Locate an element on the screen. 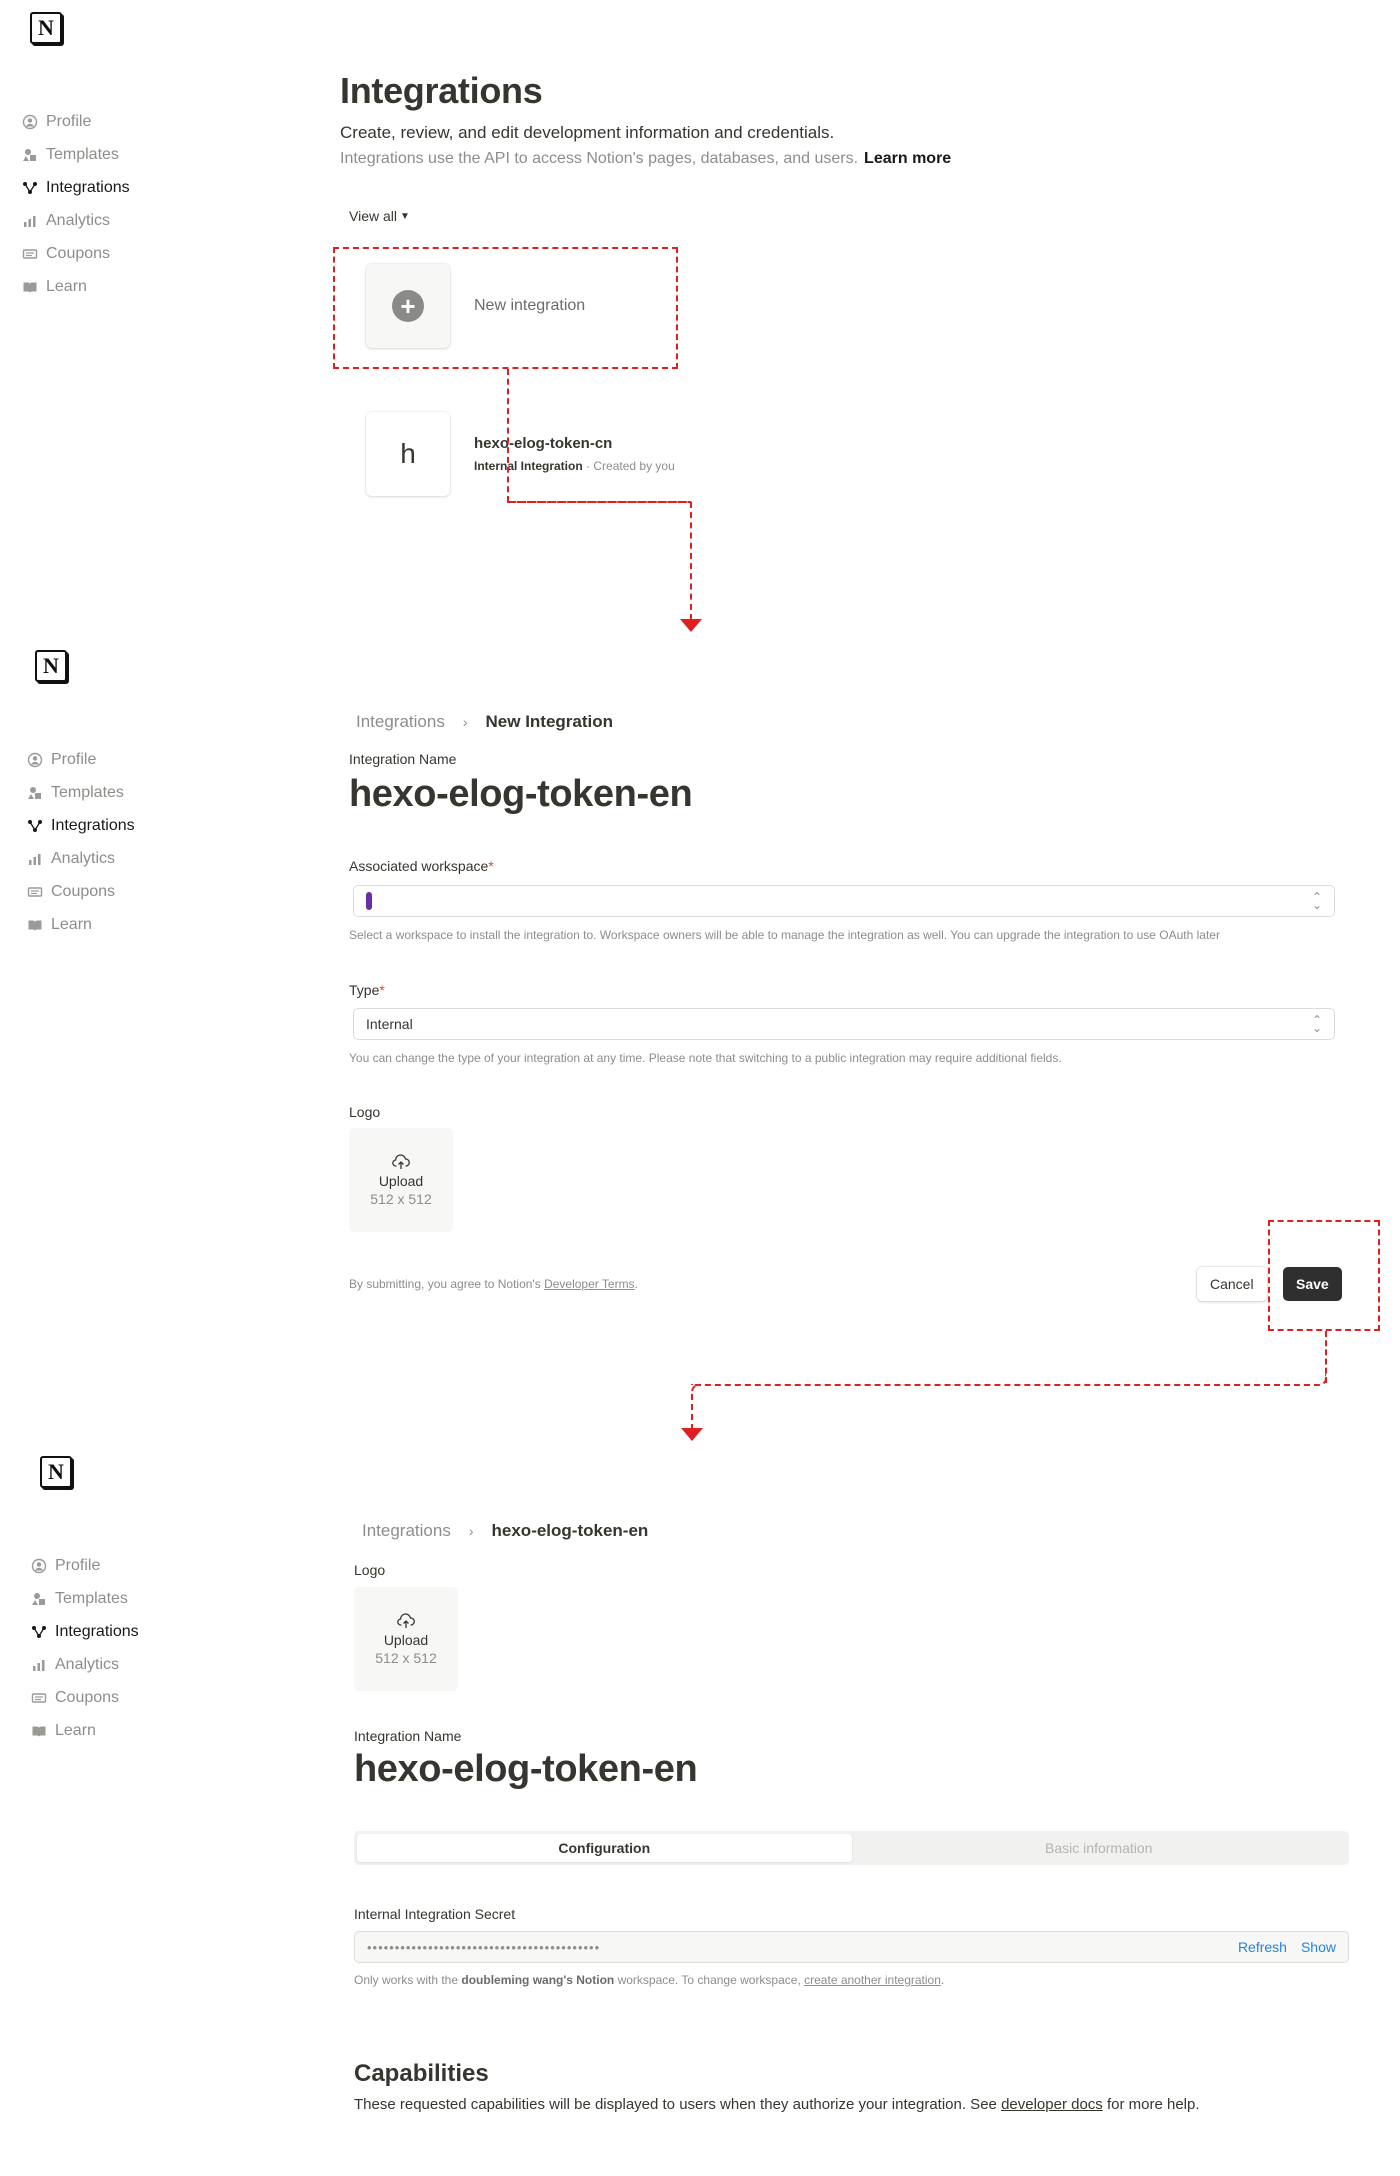  sidebar-item-label: Learn is located at coordinates (66, 286).